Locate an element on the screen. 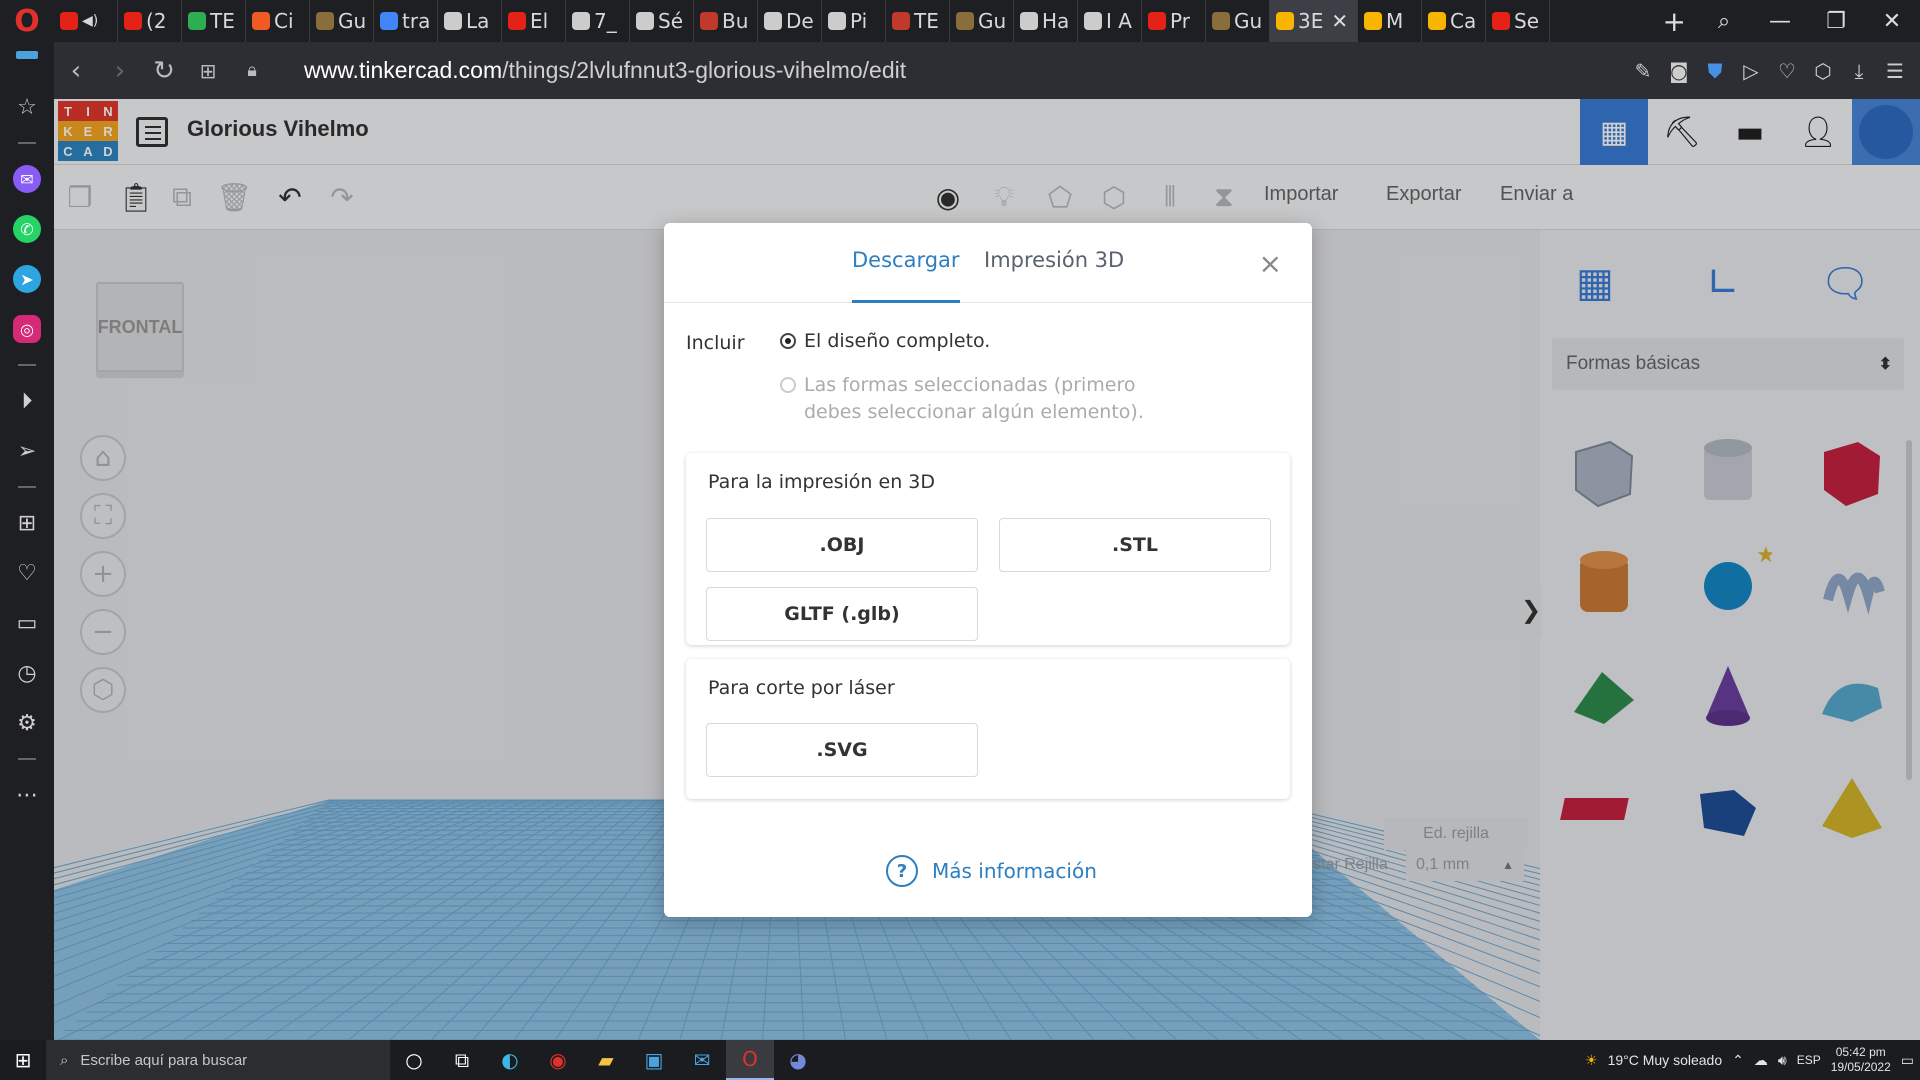 Image resolution: width=1920 pixels, height=1080 pixels. minimize-button: — is located at coordinates (1780, 21).